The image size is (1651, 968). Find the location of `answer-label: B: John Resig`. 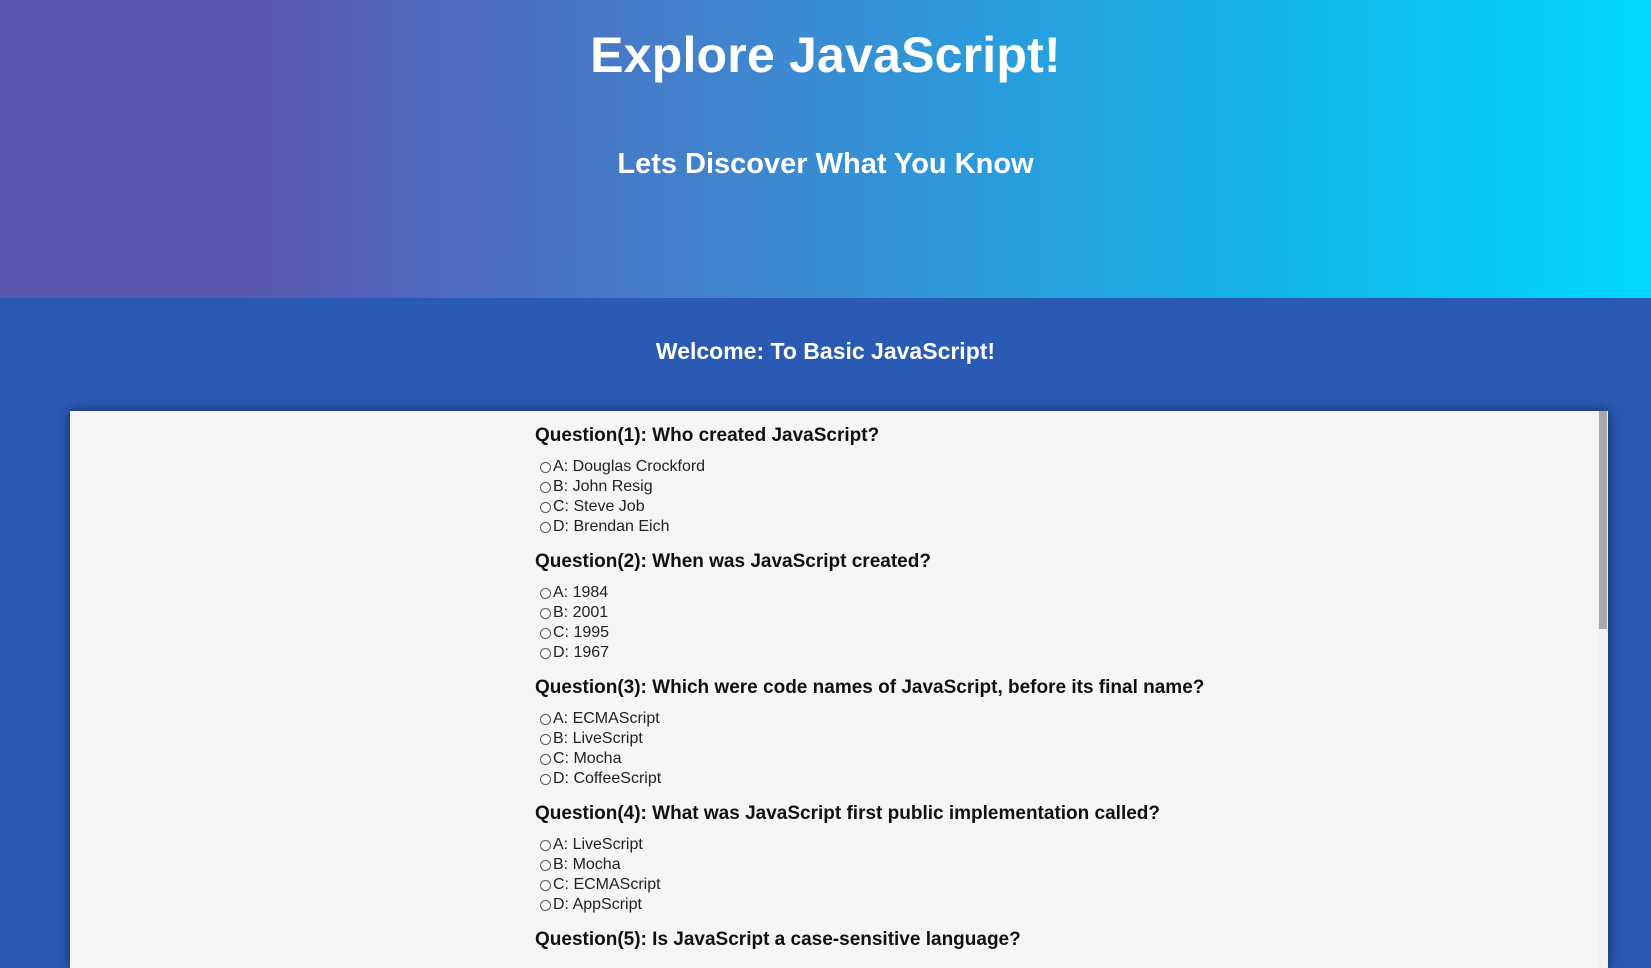

answer-label: B: John Resig is located at coordinates (603, 486).